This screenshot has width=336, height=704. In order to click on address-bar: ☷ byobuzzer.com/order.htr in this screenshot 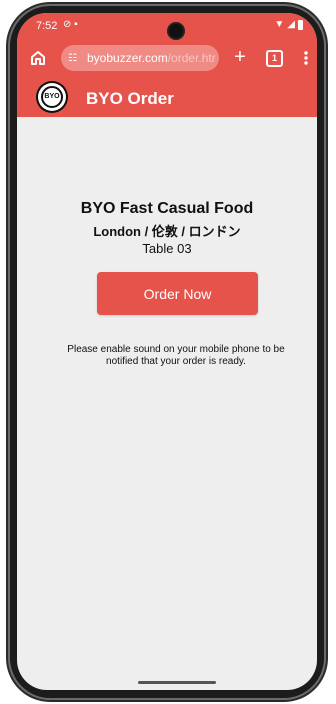, I will do `click(140, 58)`.